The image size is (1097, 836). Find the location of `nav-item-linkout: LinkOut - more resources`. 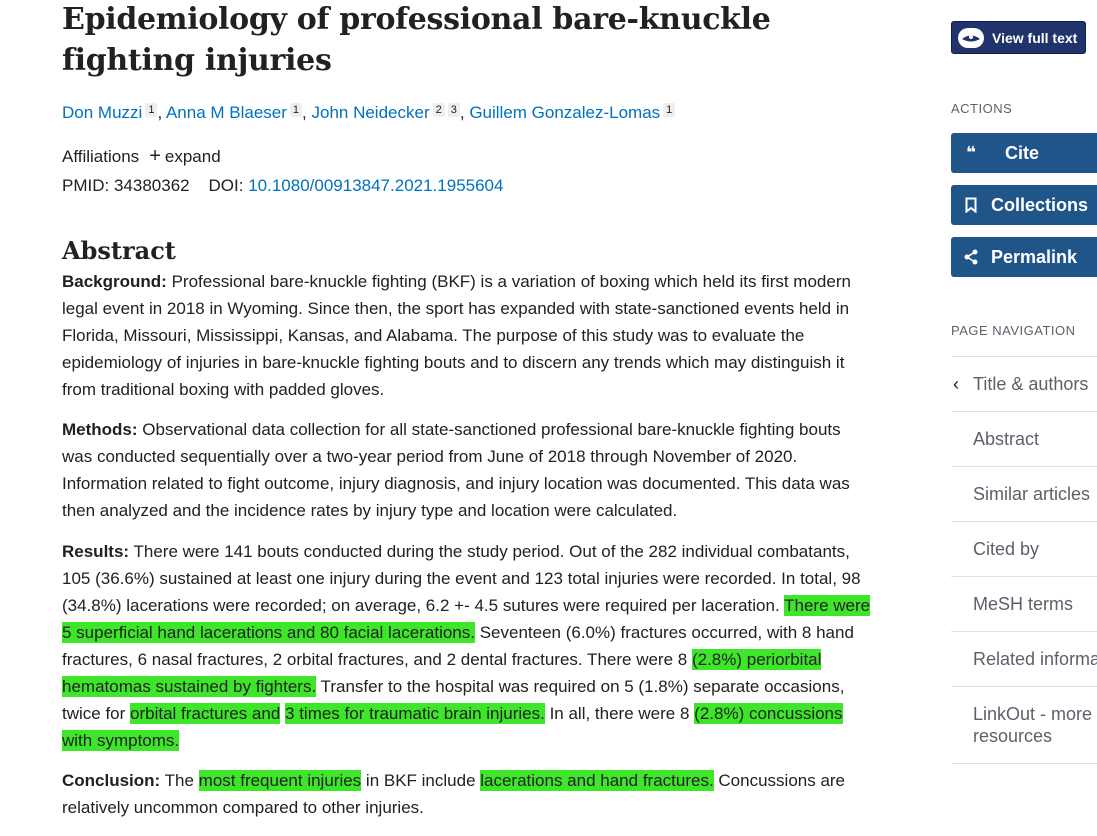

nav-item-linkout: LinkOut - more resources is located at coordinates (1024, 725).